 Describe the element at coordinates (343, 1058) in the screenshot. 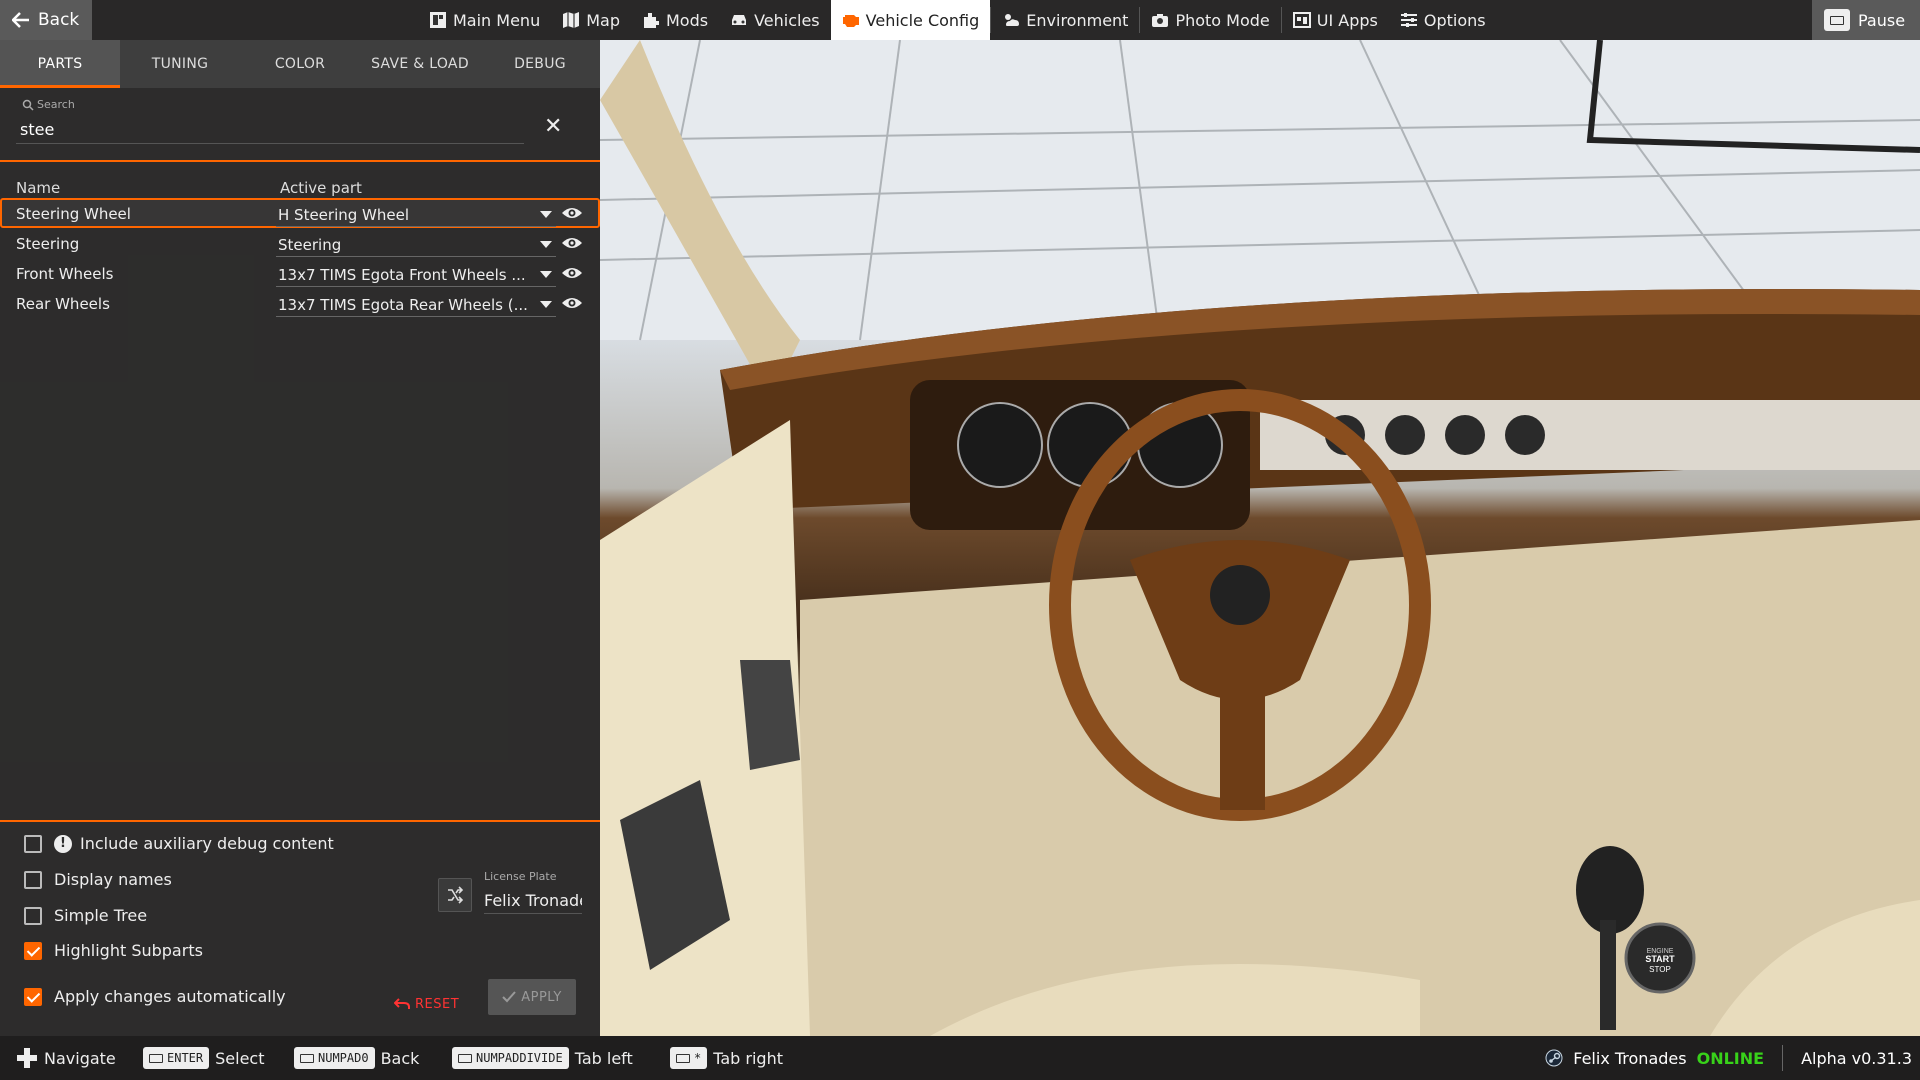

I see `key-label: NUMPAD0` at that location.